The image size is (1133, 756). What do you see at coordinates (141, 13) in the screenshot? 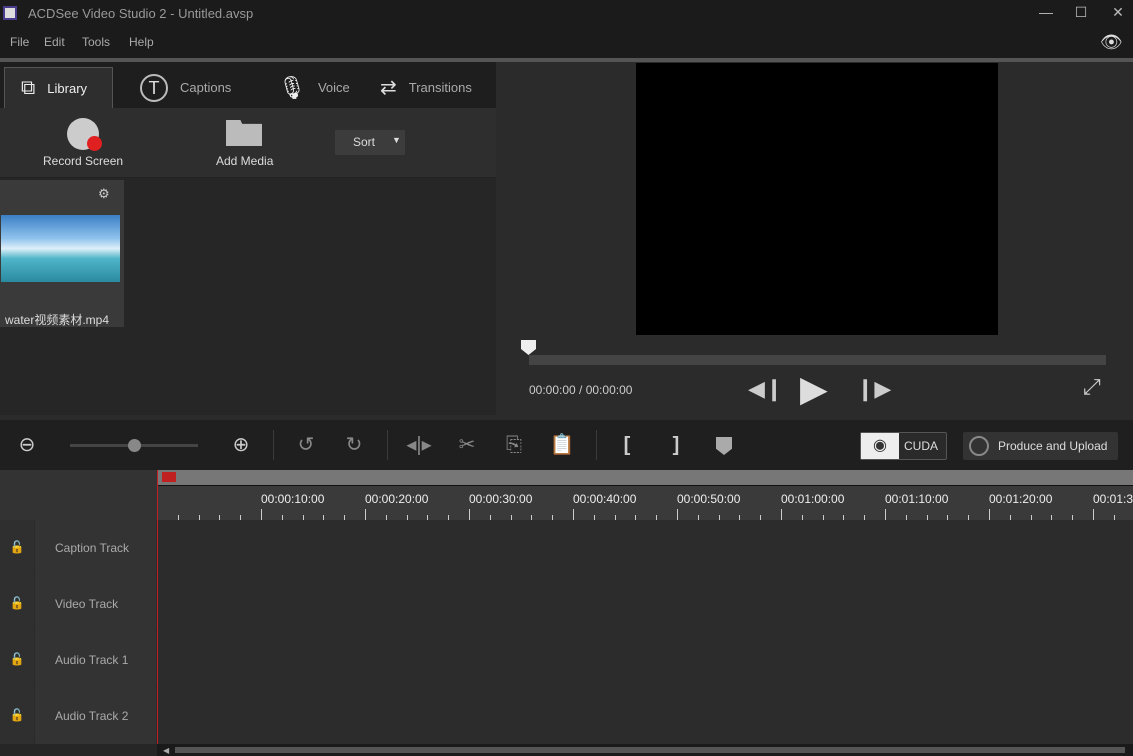
I see `window-title: ACDSee Video Studio 2 - Untitled.avsp` at bounding box center [141, 13].